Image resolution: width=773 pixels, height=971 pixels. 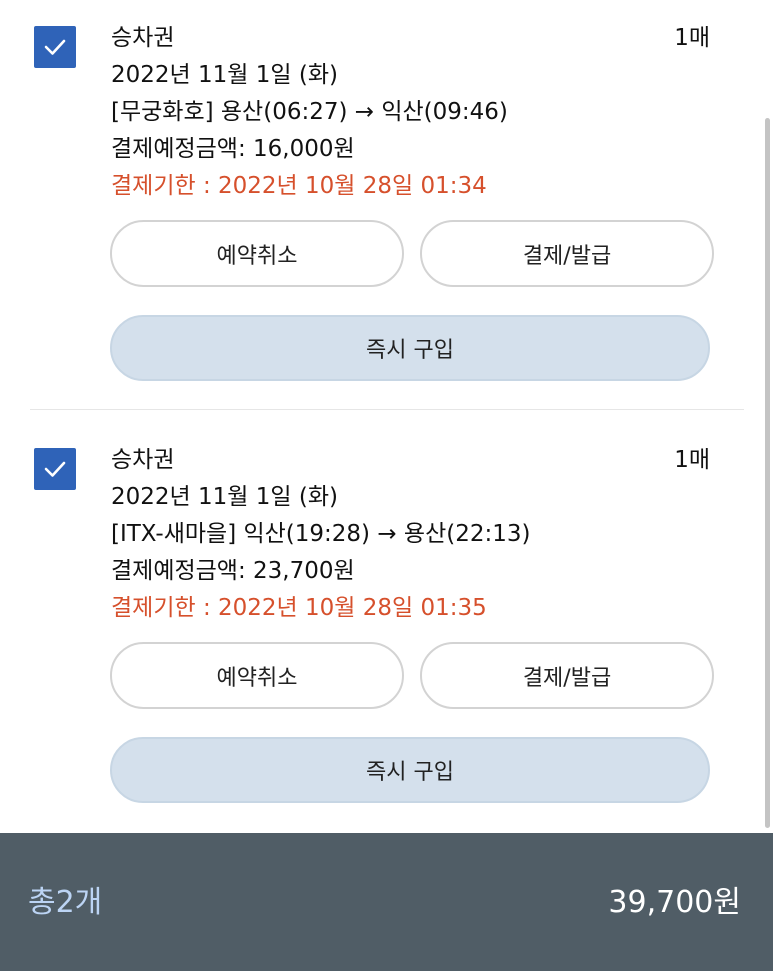 I want to click on train-route: [ITX-새마을] 익산(19:28) → 용산(22:13), so click(x=321, y=534).